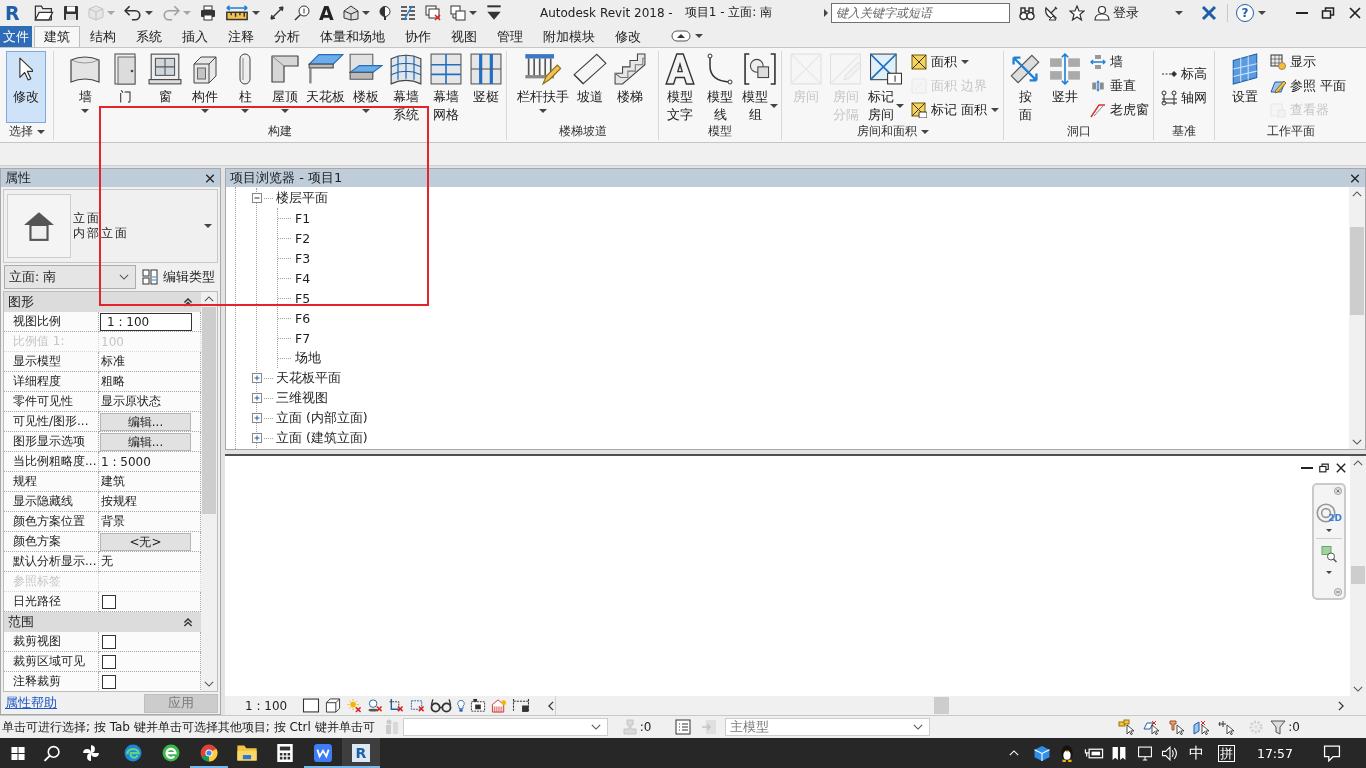 The height and width of the screenshot is (768, 1366). What do you see at coordinates (361, 753) in the screenshot?
I see `taskbar-button: R` at bounding box center [361, 753].